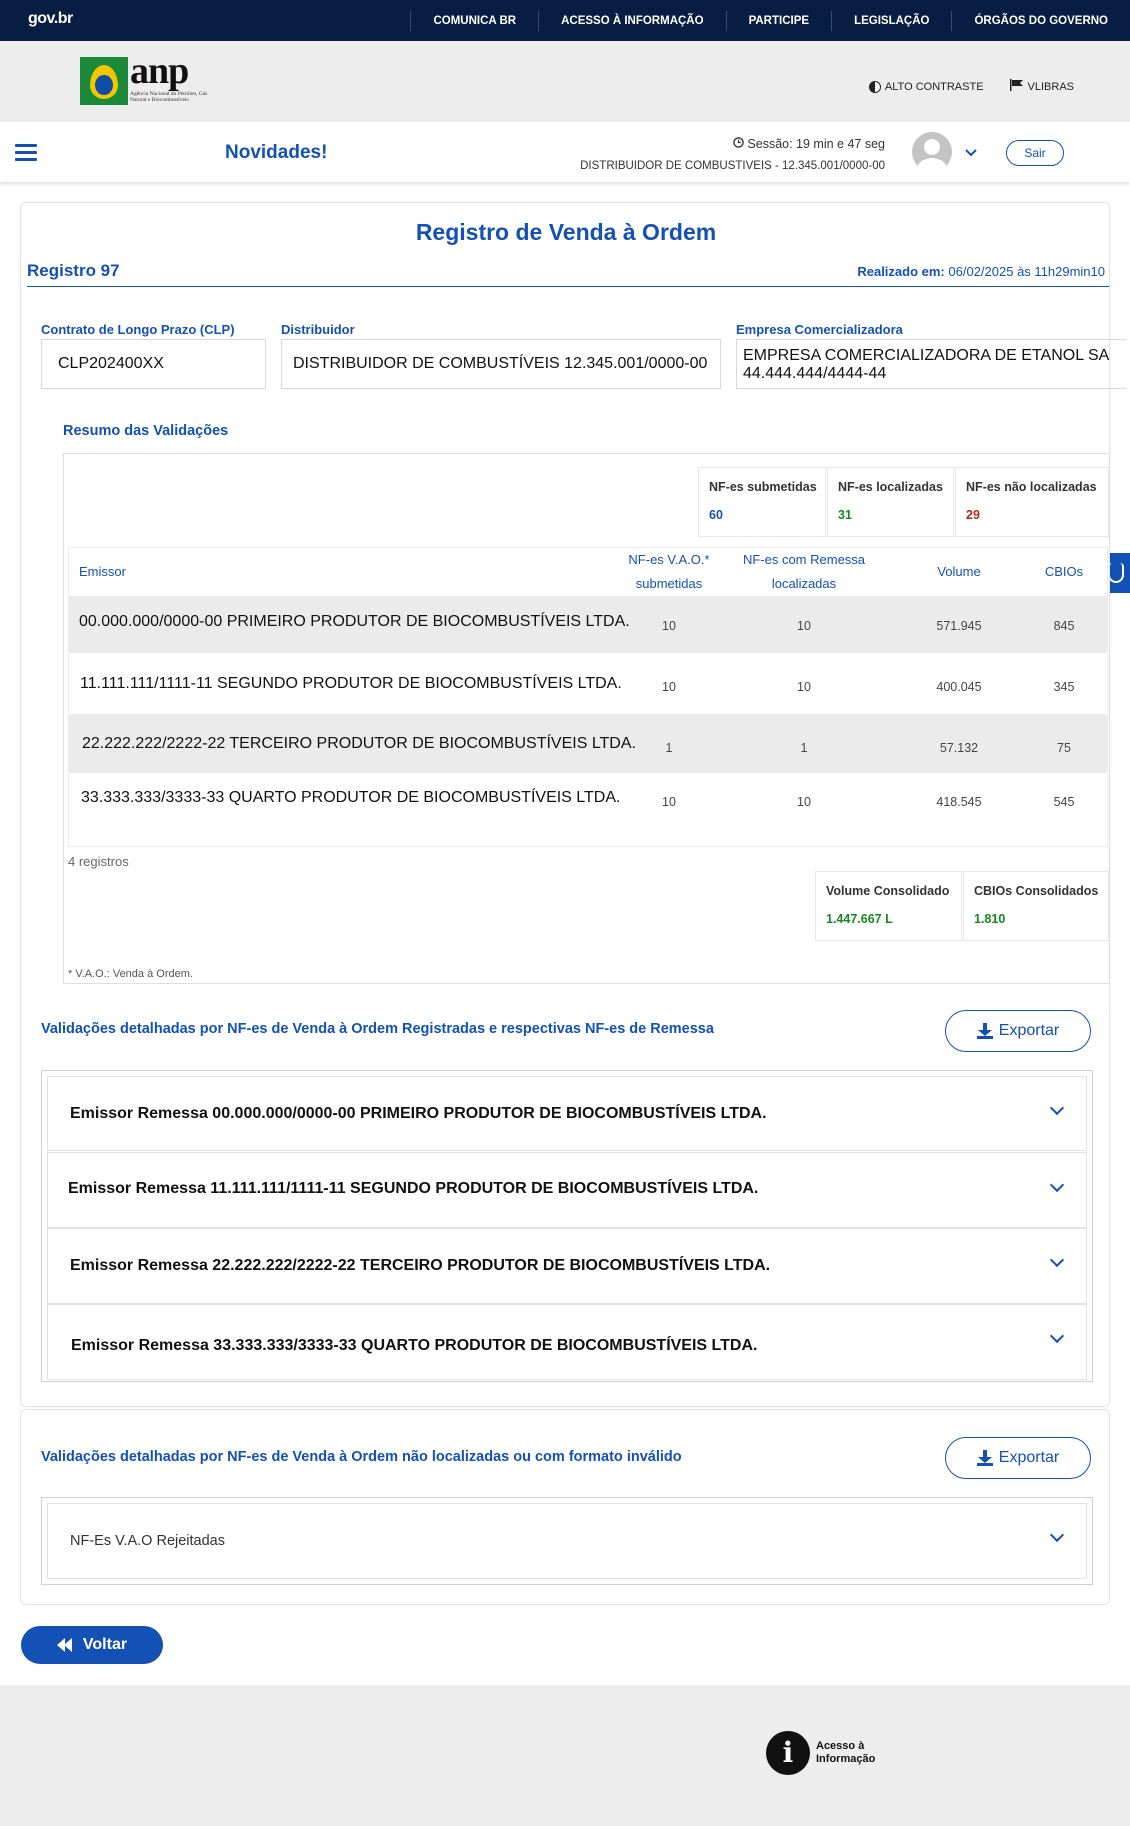 This screenshot has width=1130, height=1826. I want to click on link-acesso-informacao: ACESSO À INFORMAÇÃO, so click(631, 20).